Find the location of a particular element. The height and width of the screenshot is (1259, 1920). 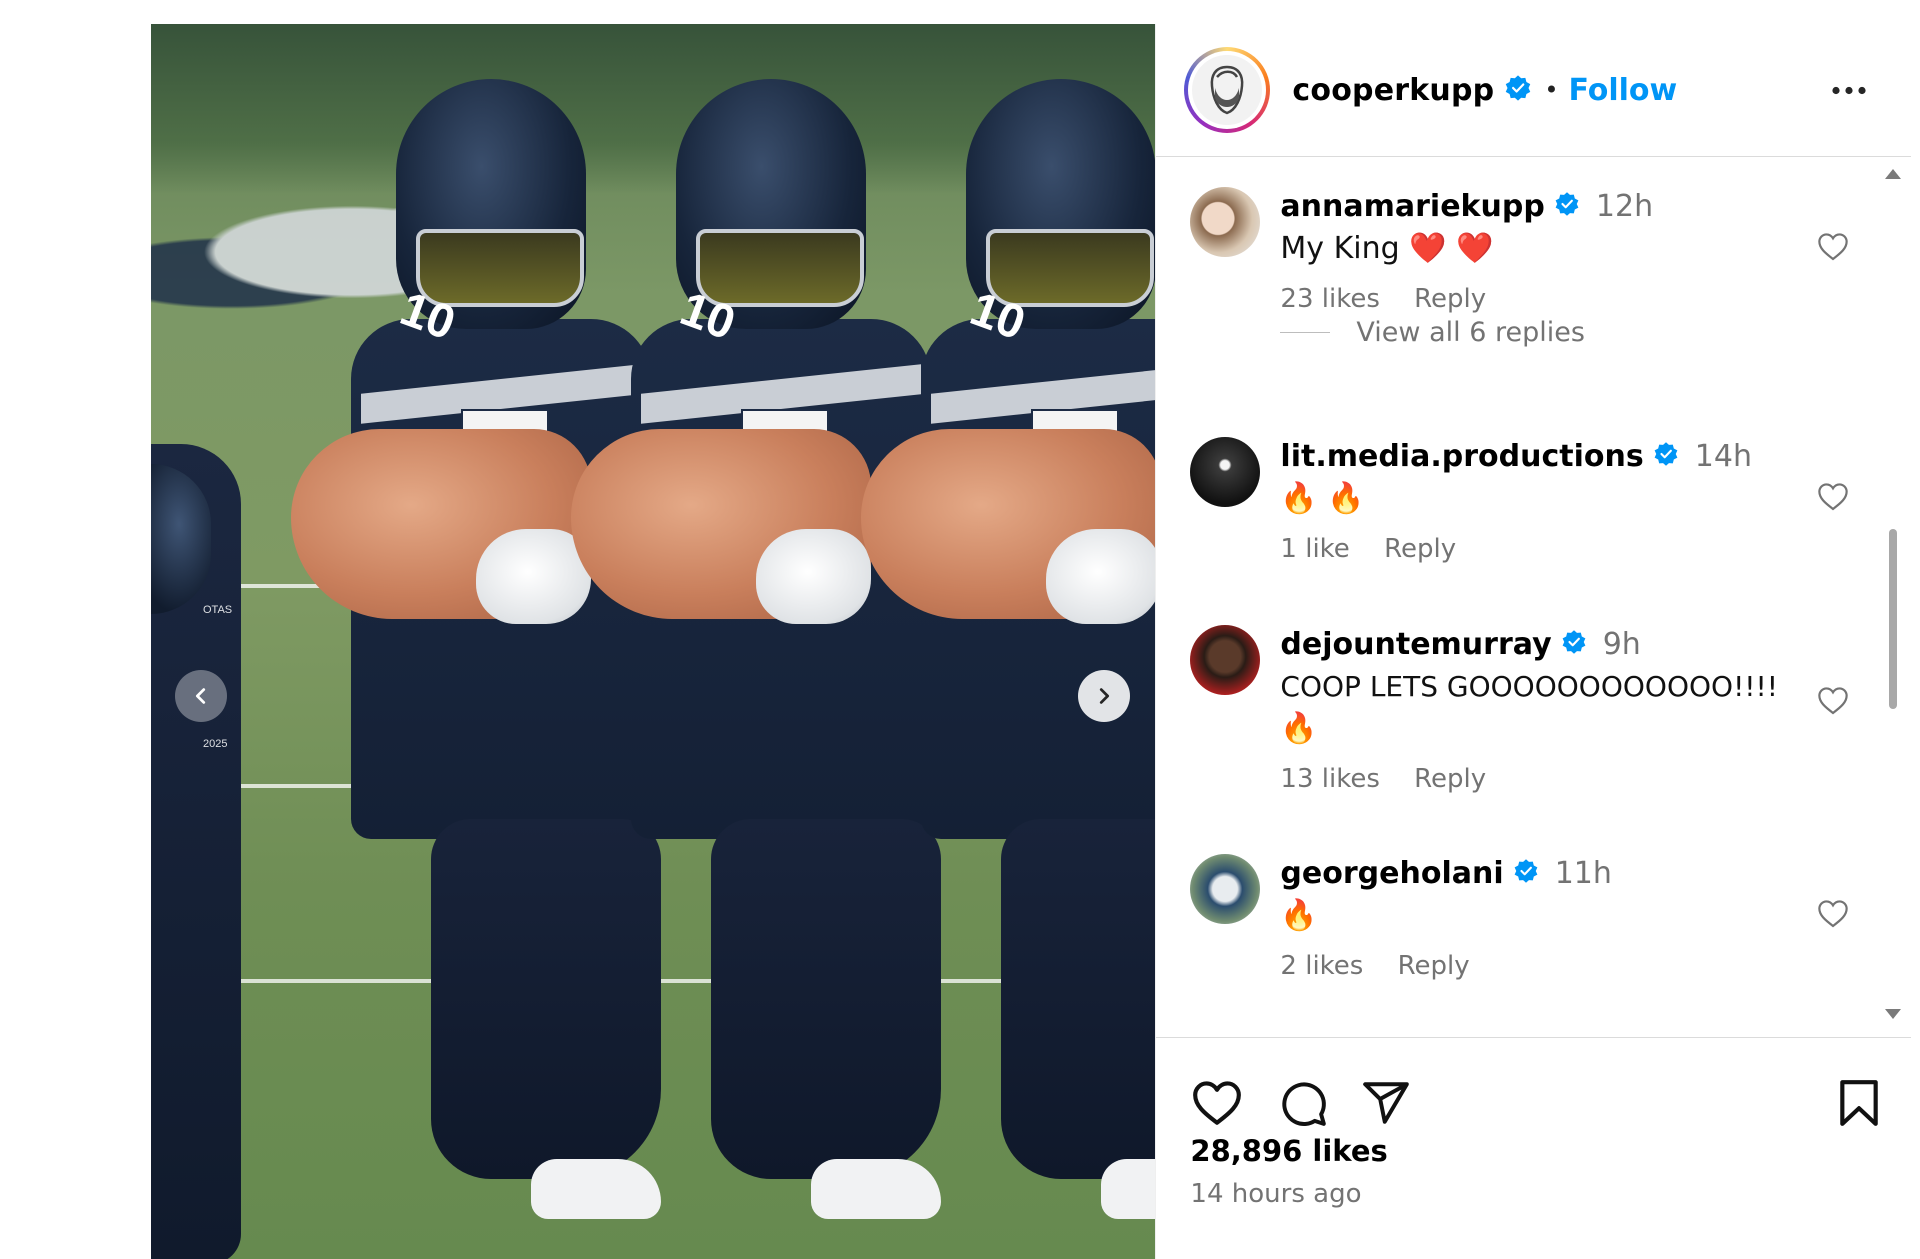

comment-time: 11h is located at coordinates (1583, 873).